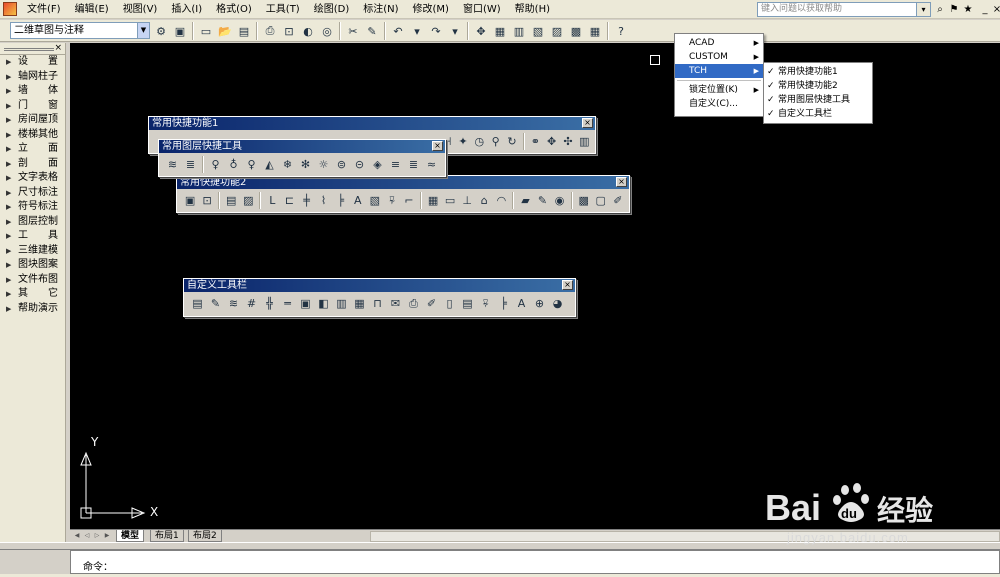  I want to click on marker-icon: ⌐, so click(409, 200).